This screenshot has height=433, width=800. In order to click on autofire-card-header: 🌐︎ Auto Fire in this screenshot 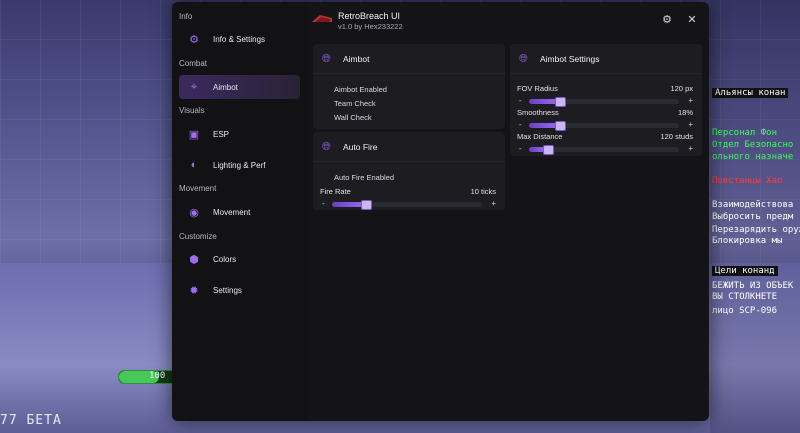, I will do `click(409, 147)`.